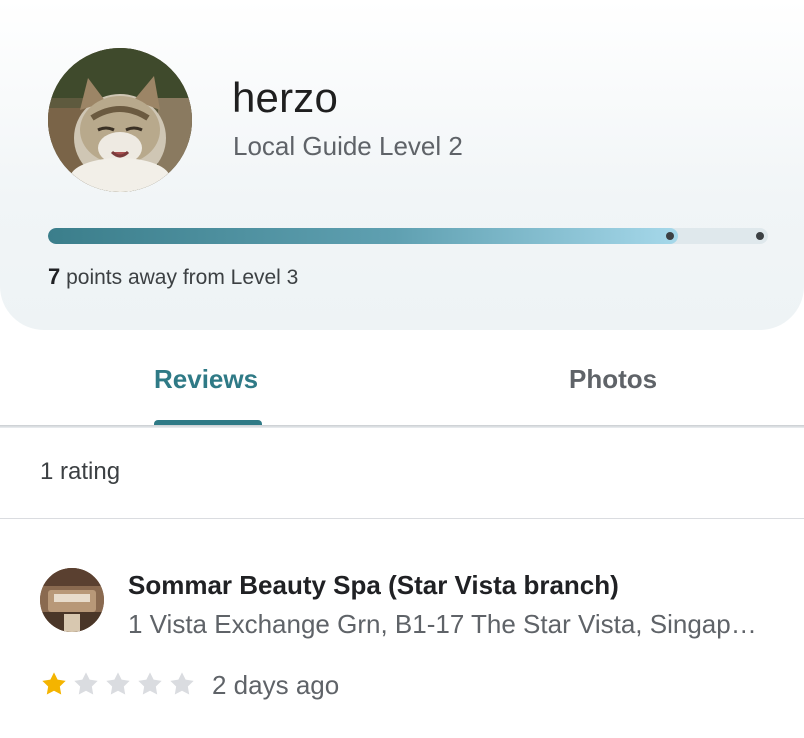  Describe the element at coordinates (276, 685) in the screenshot. I see `review-date: 2 days ago` at that location.